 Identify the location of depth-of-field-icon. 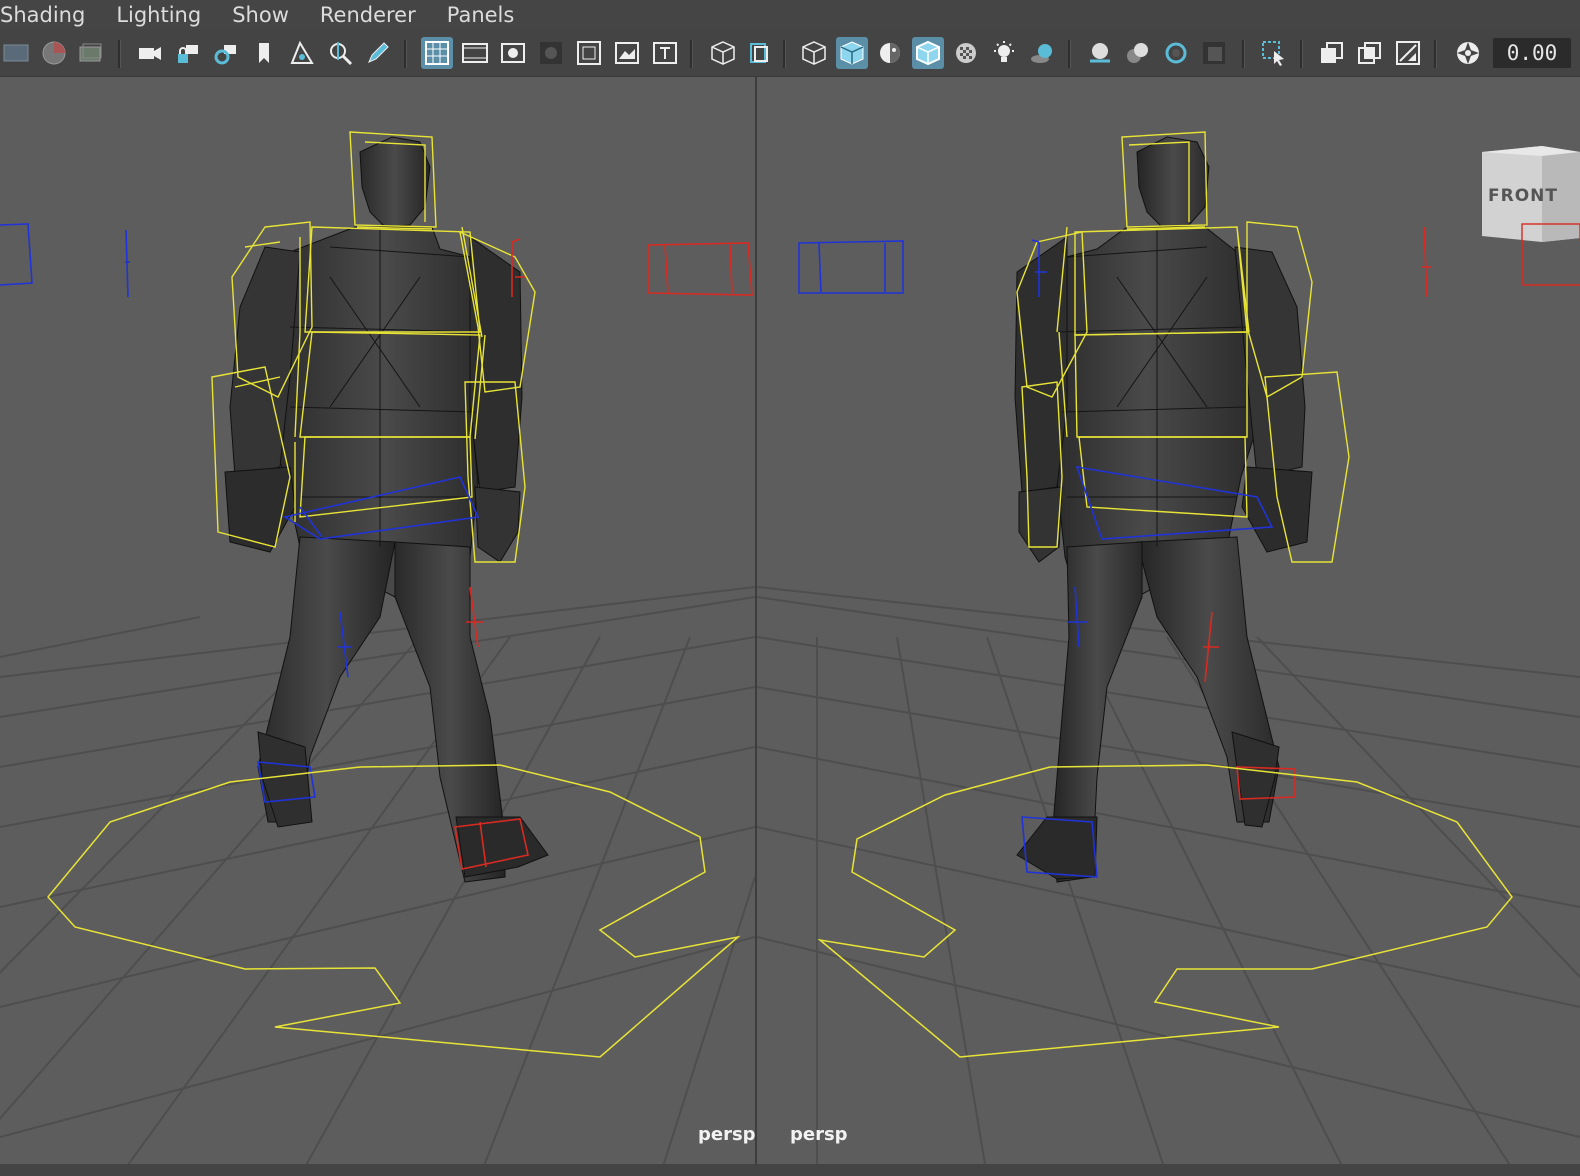
(1214, 53).